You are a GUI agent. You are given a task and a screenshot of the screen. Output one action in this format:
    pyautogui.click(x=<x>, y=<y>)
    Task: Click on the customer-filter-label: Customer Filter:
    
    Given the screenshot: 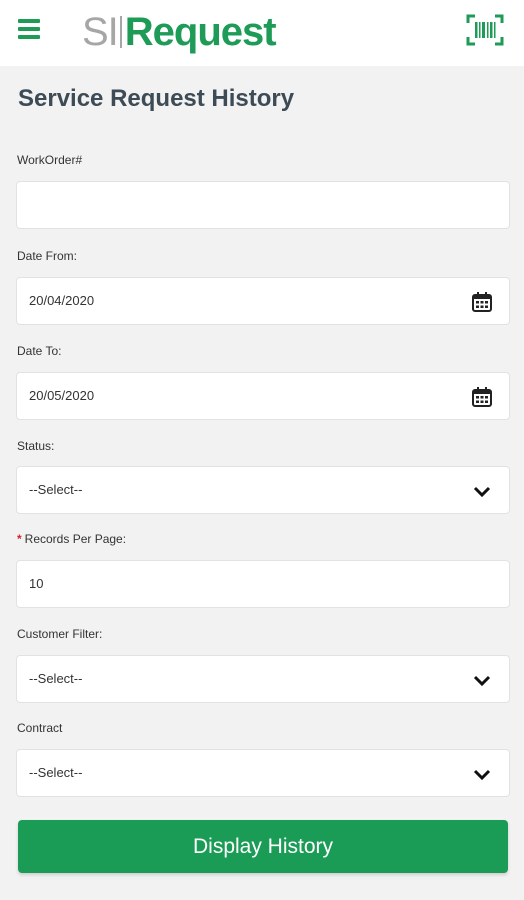 What is the action you would take?
    pyautogui.click(x=60, y=634)
    